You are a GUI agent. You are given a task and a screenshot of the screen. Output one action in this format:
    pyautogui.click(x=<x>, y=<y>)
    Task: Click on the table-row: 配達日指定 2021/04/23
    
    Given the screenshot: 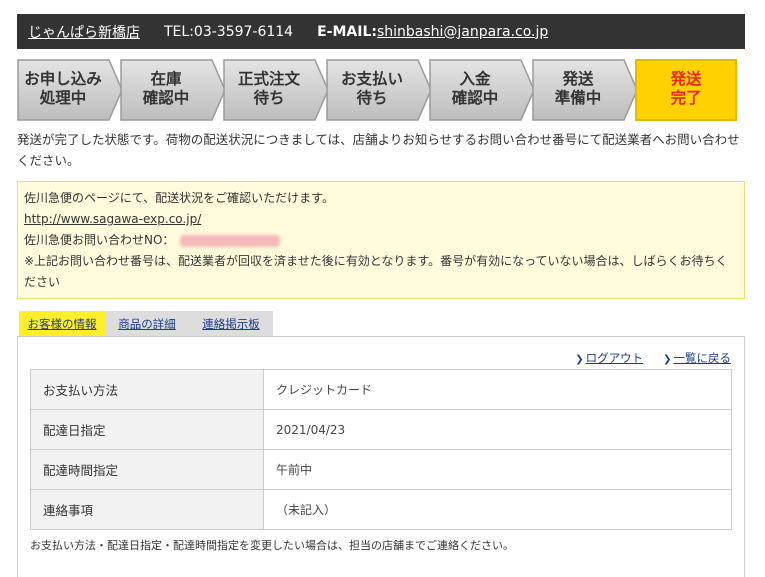 What is the action you would take?
    pyautogui.click(x=381, y=429)
    